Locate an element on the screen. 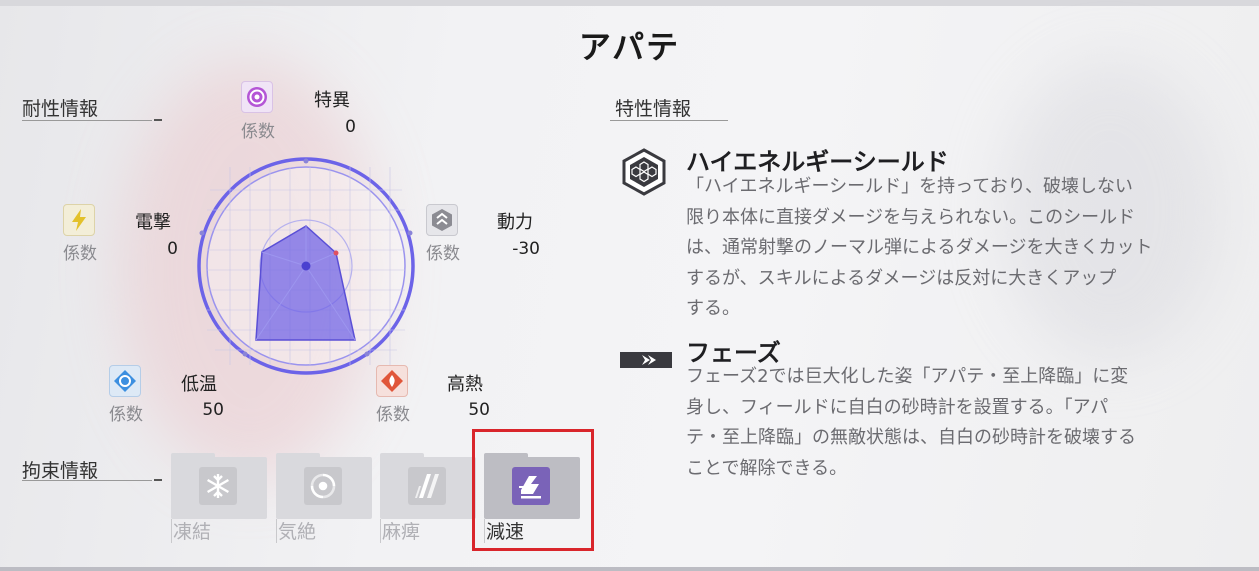 This screenshot has height=571, width=1259. trait-desc-line: は、通常射撃のノーマル弾によるダメージを大きくカット is located at coordinates (919, 247).